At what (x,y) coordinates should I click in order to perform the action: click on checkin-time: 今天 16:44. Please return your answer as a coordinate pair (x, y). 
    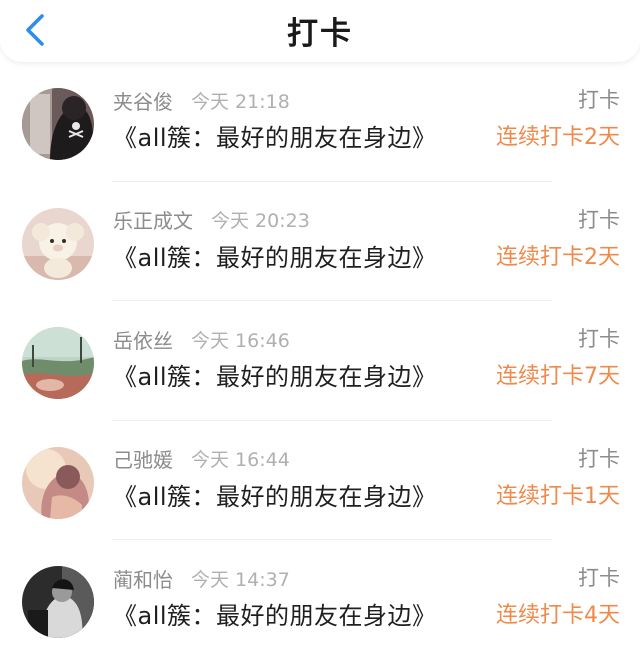
    Looking at the image, I should click on (240, 460).